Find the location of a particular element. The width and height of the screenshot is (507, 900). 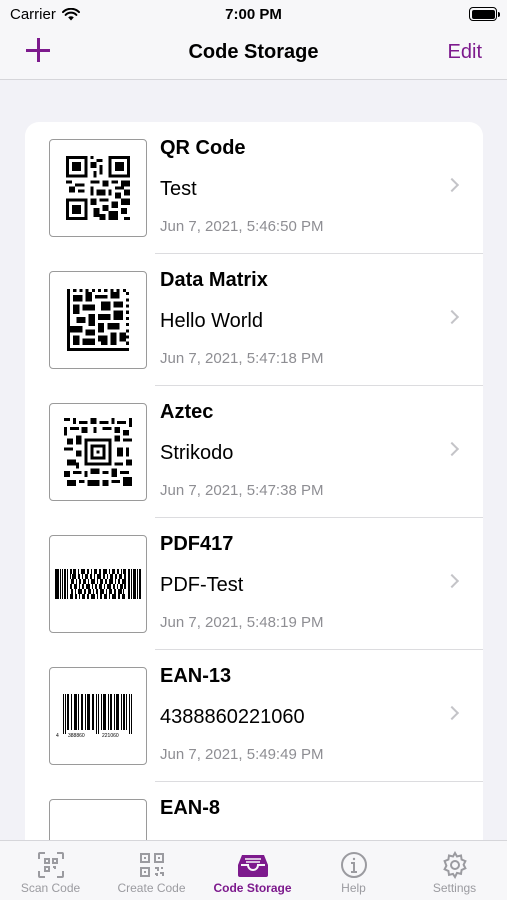

tab-settings: Settings is located at coordinates (454, 870).